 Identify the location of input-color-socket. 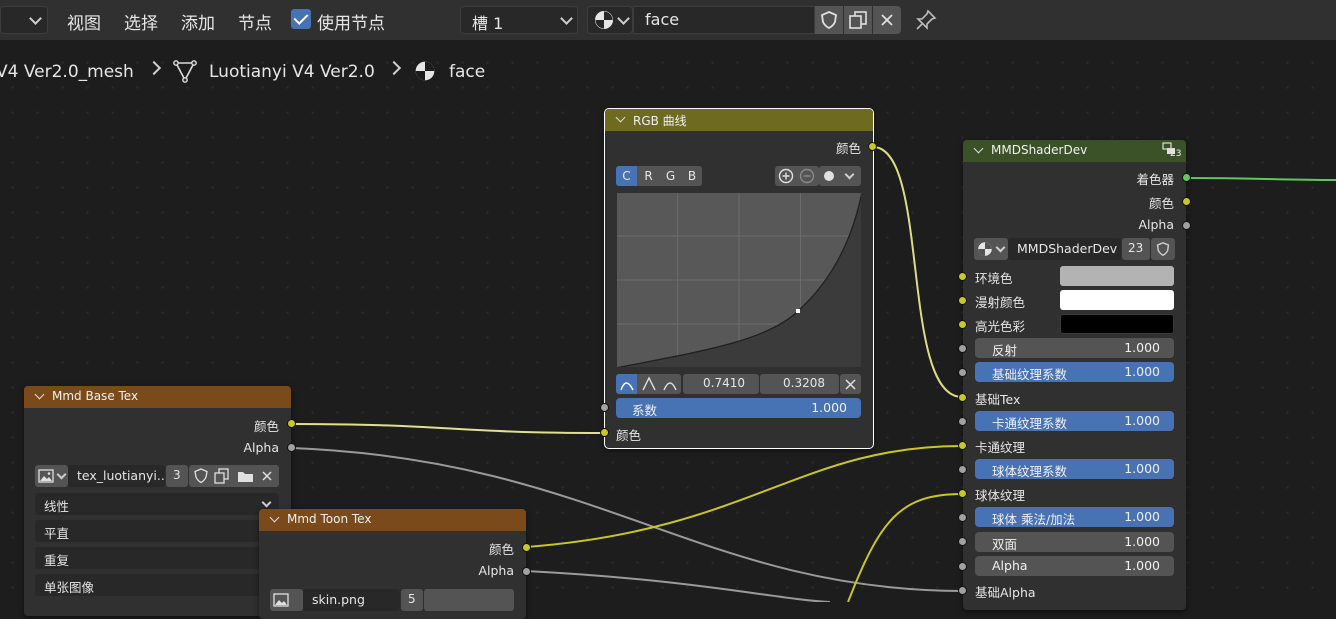
(604, 432).